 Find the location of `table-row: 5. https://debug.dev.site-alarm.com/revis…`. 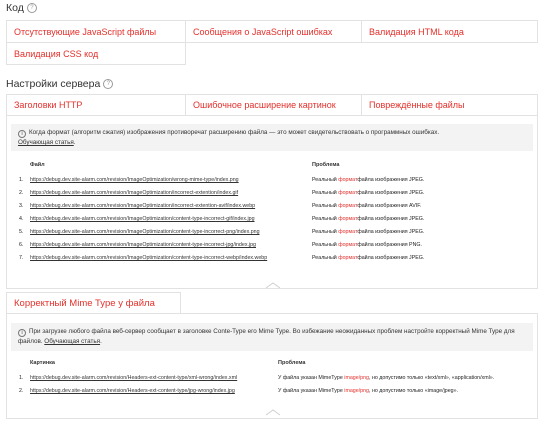

table-row: 5. https://debug.dev.site-alarm.com/revis… is located at coordinates (272, 232).